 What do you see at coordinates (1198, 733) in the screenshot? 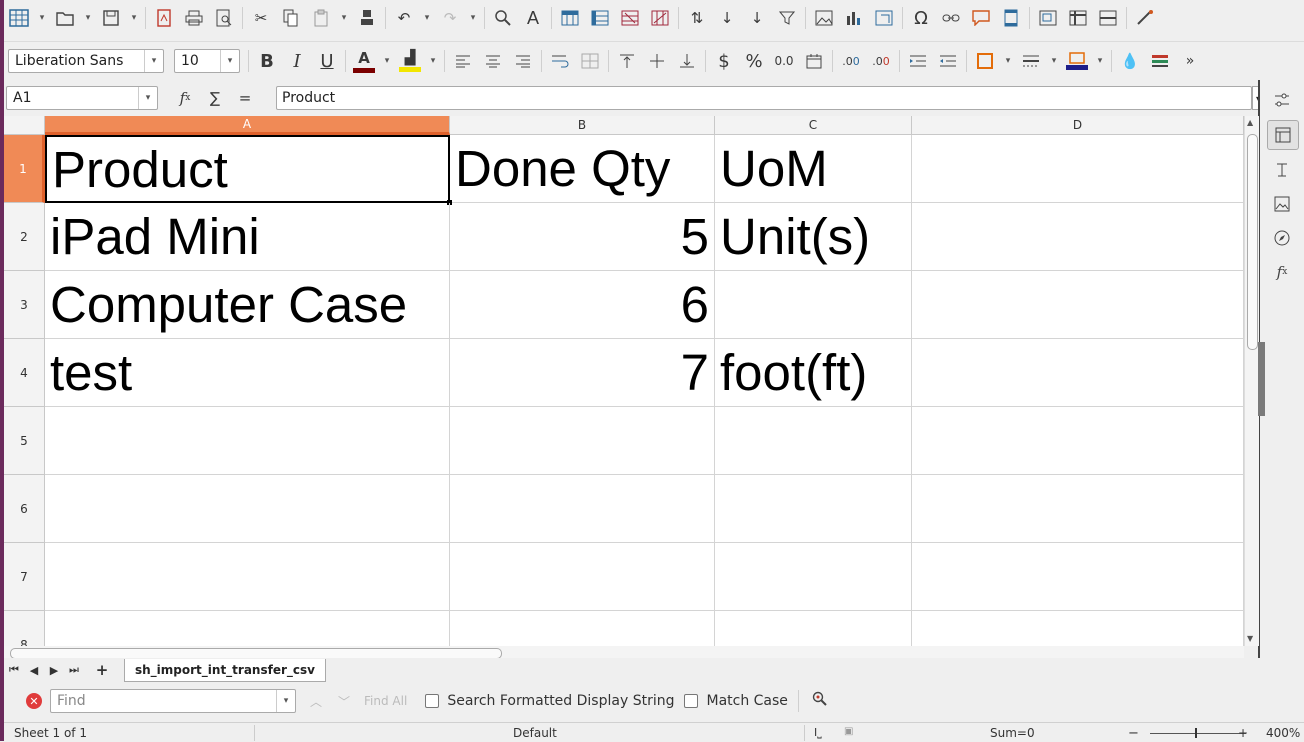
I see `zoom-slider` at bounding box center [1198, 733].